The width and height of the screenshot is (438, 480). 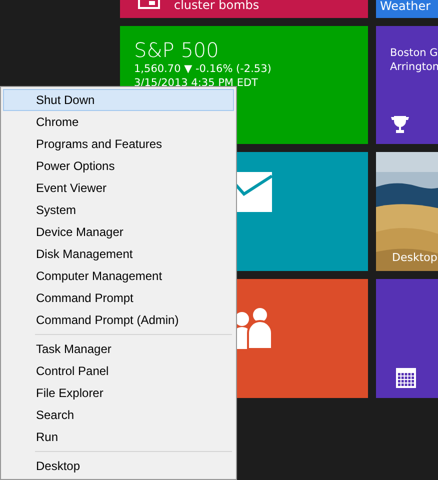 I want to click on menu-item: Command Prompt (Admin), so click(x=118, y=320).